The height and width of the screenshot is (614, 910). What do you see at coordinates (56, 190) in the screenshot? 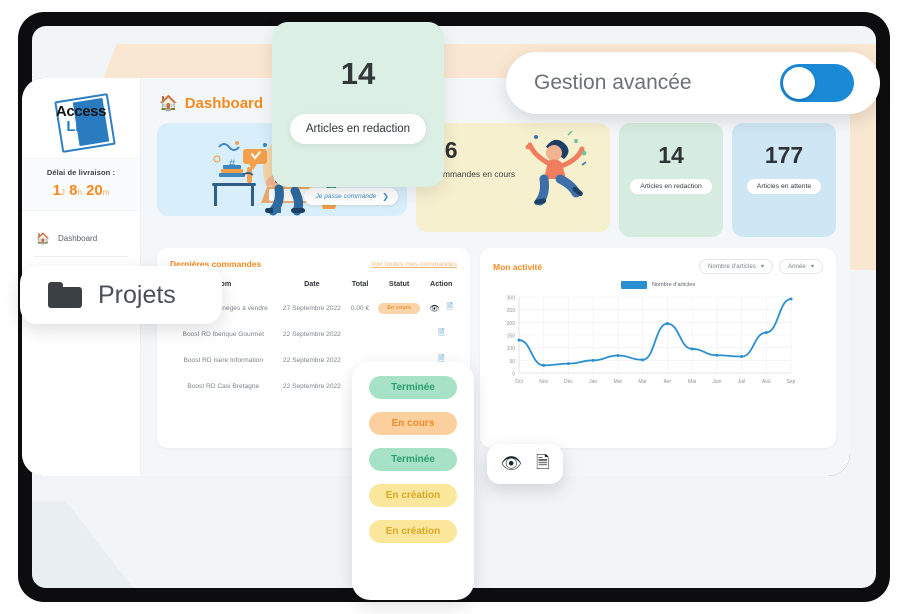
I see `timer-days: 1` at bounding box center [56, 190].